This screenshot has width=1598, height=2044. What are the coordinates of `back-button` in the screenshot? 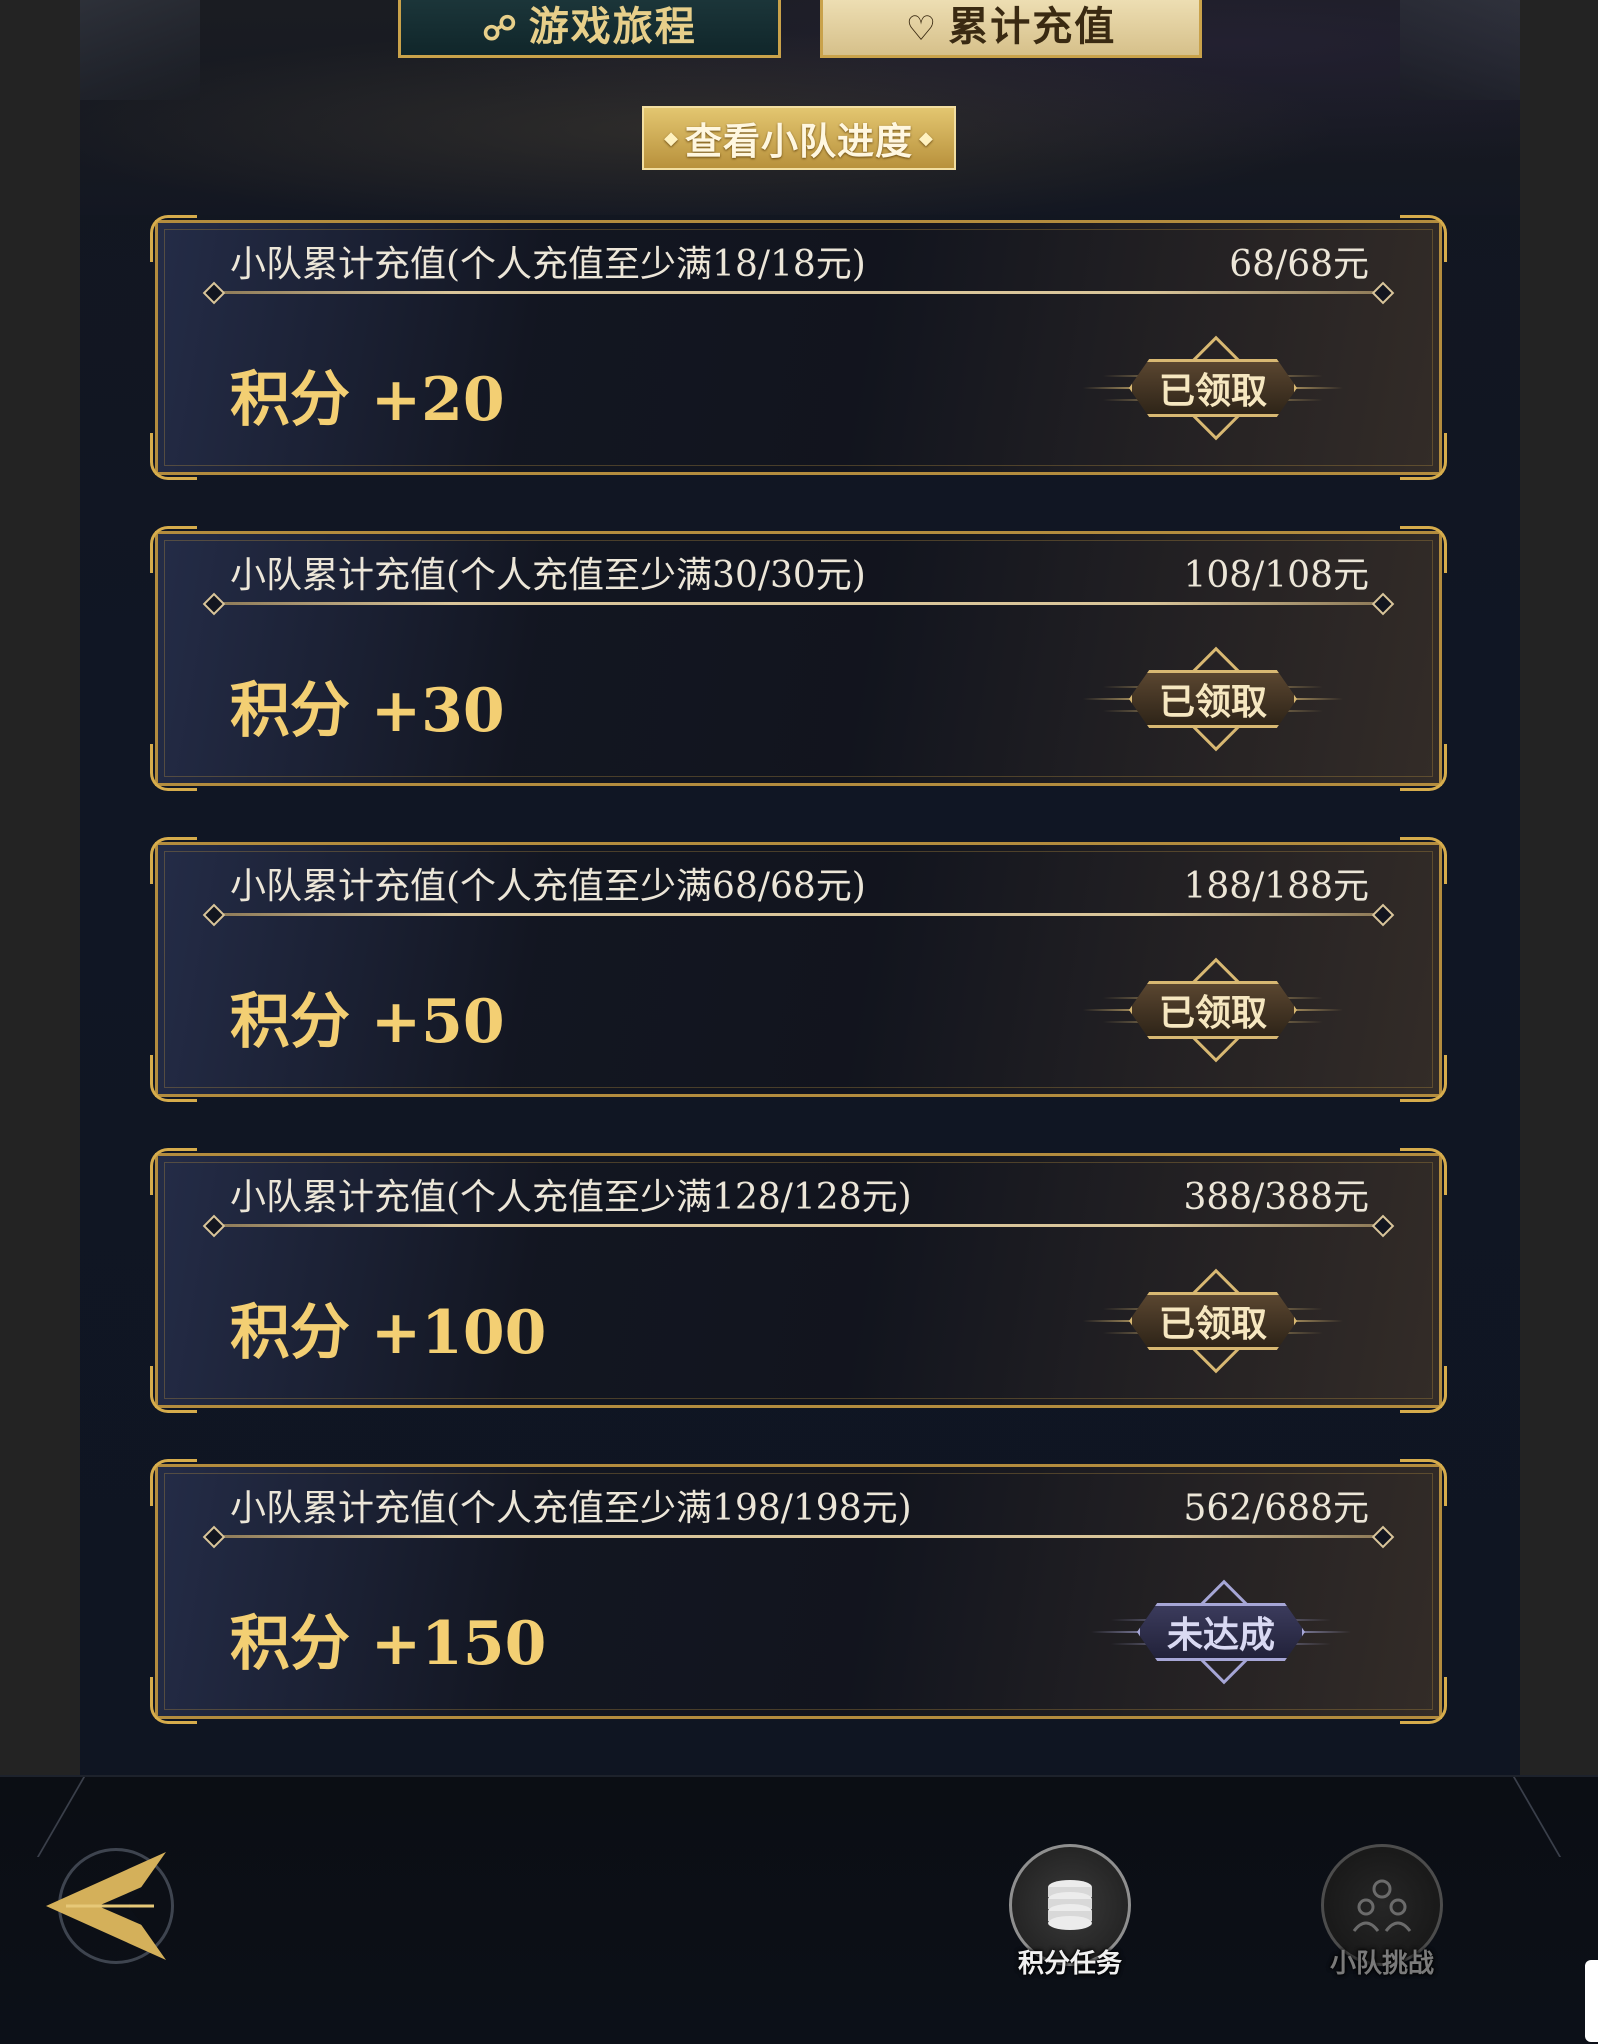 It's located at (105, 1906).